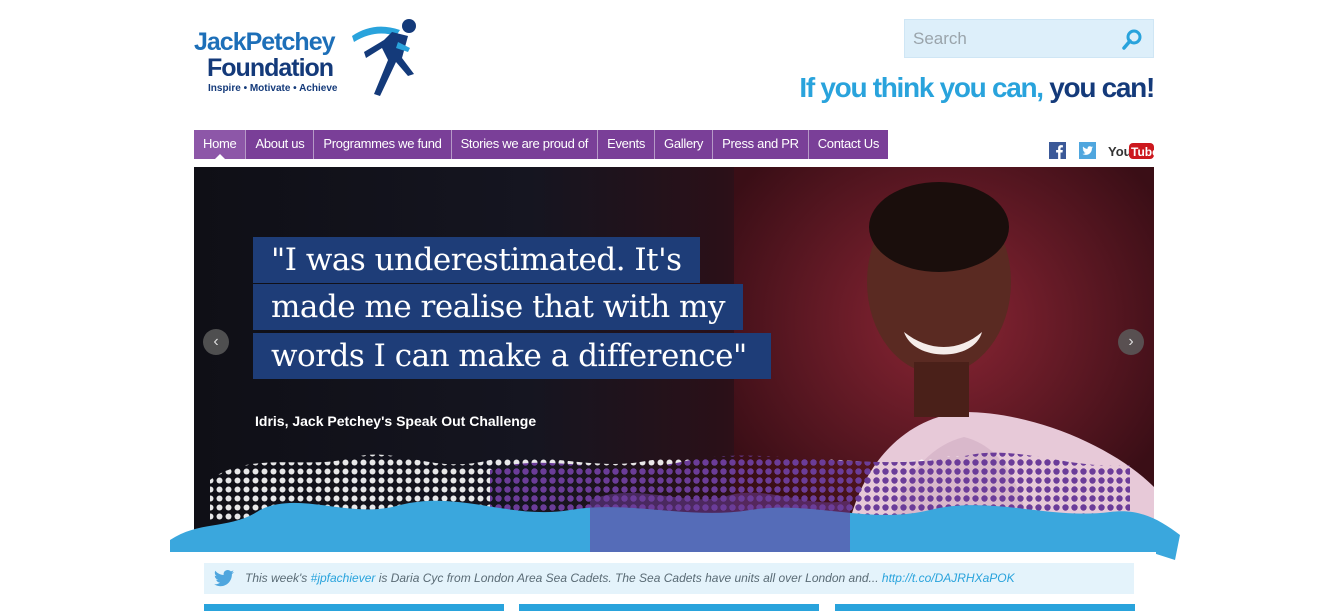 This screenshot has height=611, width=1343. I want to click on logo-line2: Foundation, so click(270, 68).